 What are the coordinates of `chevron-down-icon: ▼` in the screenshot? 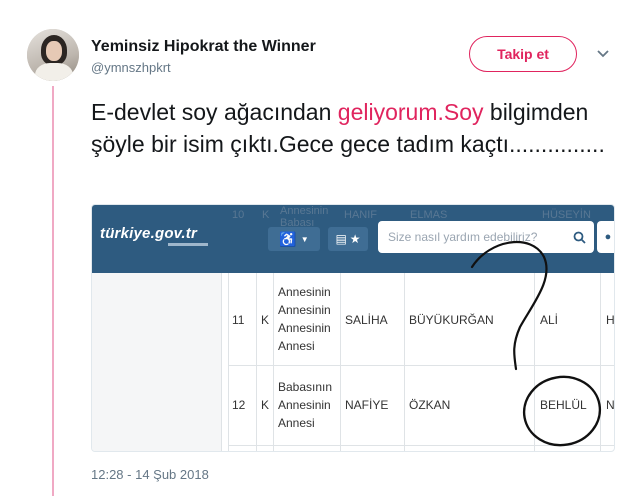 It's located at (304, 239).